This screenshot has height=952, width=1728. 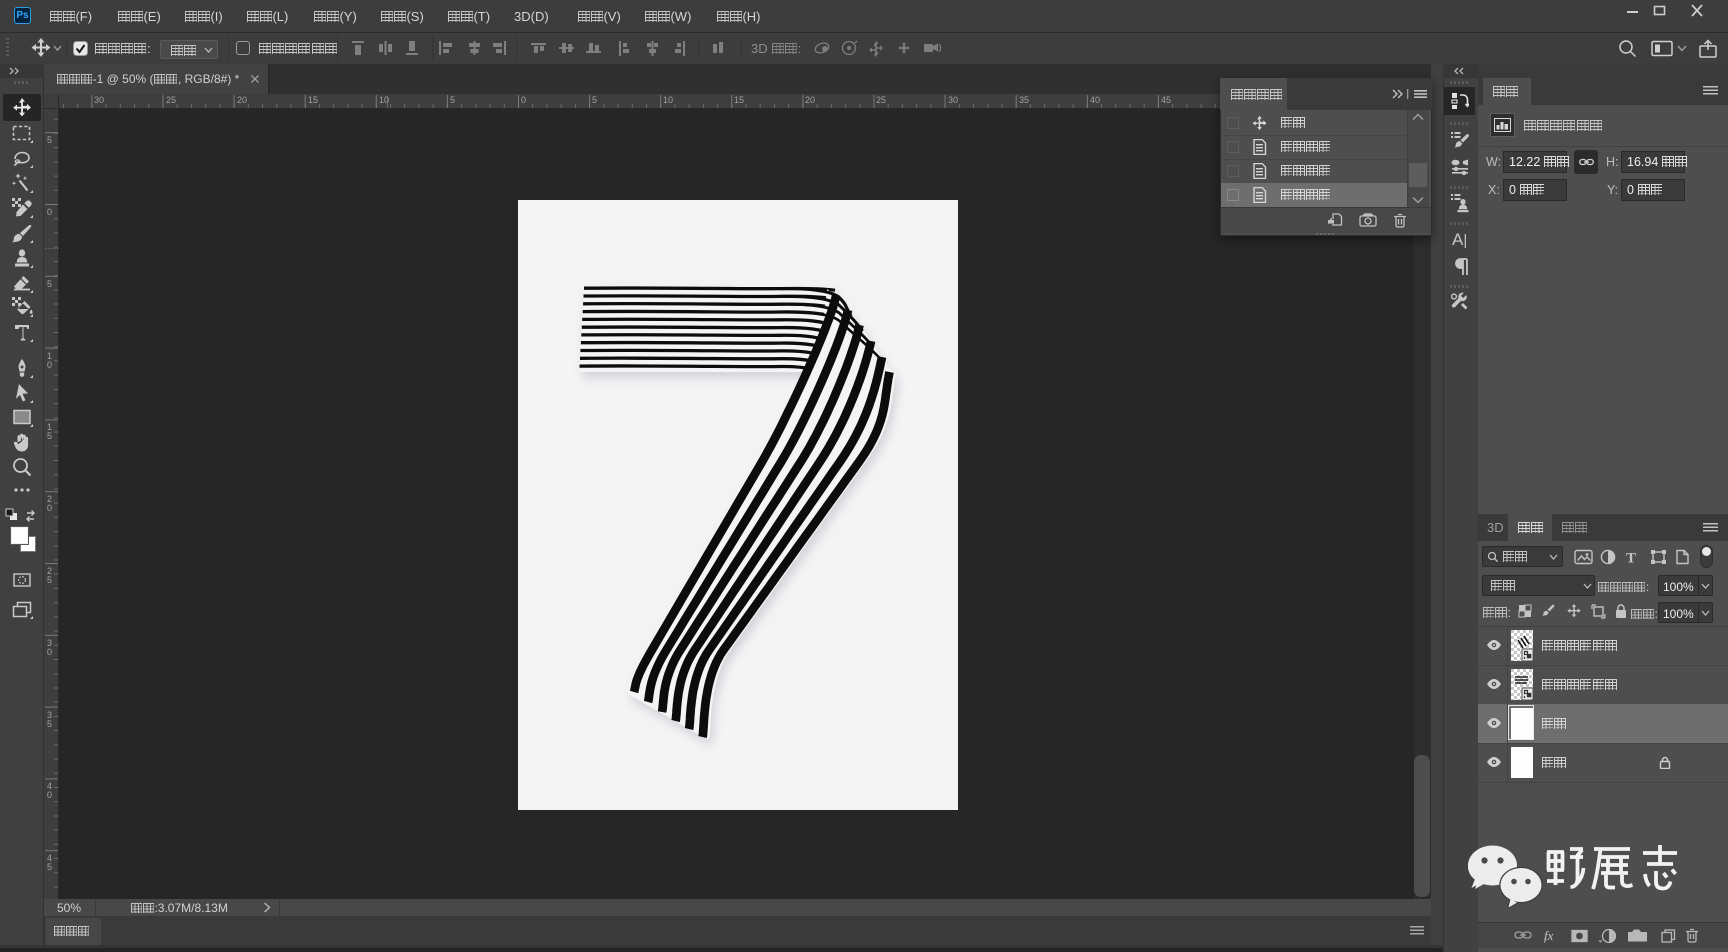 I want to click on svg-text: T, so click(x=1631, y=559).